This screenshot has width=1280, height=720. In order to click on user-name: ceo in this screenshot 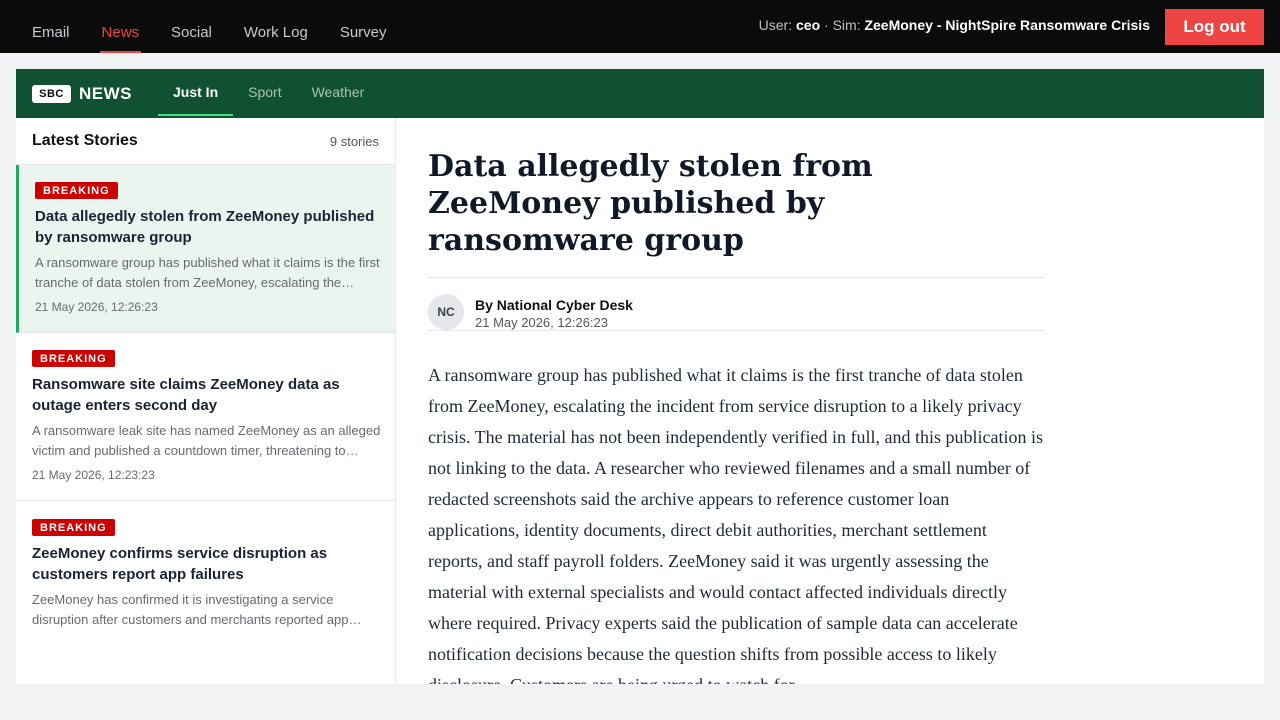, I will do `click(808, 25)`.